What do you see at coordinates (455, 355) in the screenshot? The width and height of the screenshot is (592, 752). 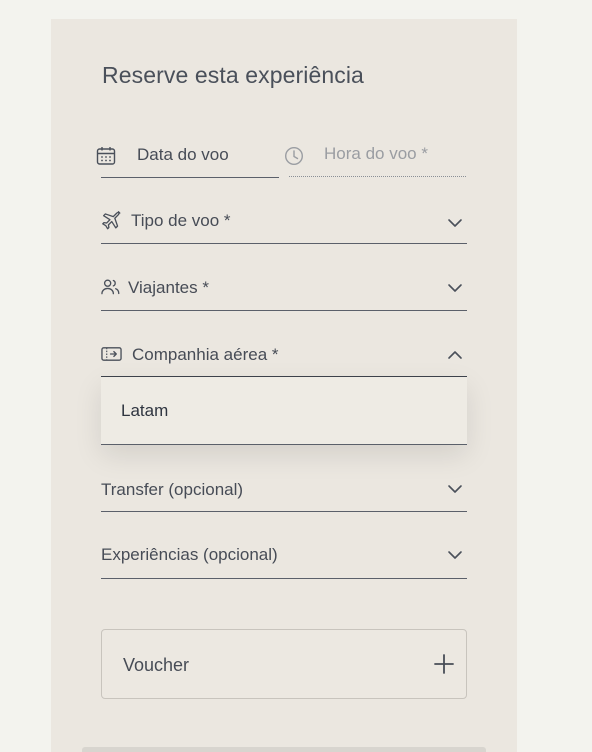 I see `chevron-up-icon` at bounding box center [455, 355].